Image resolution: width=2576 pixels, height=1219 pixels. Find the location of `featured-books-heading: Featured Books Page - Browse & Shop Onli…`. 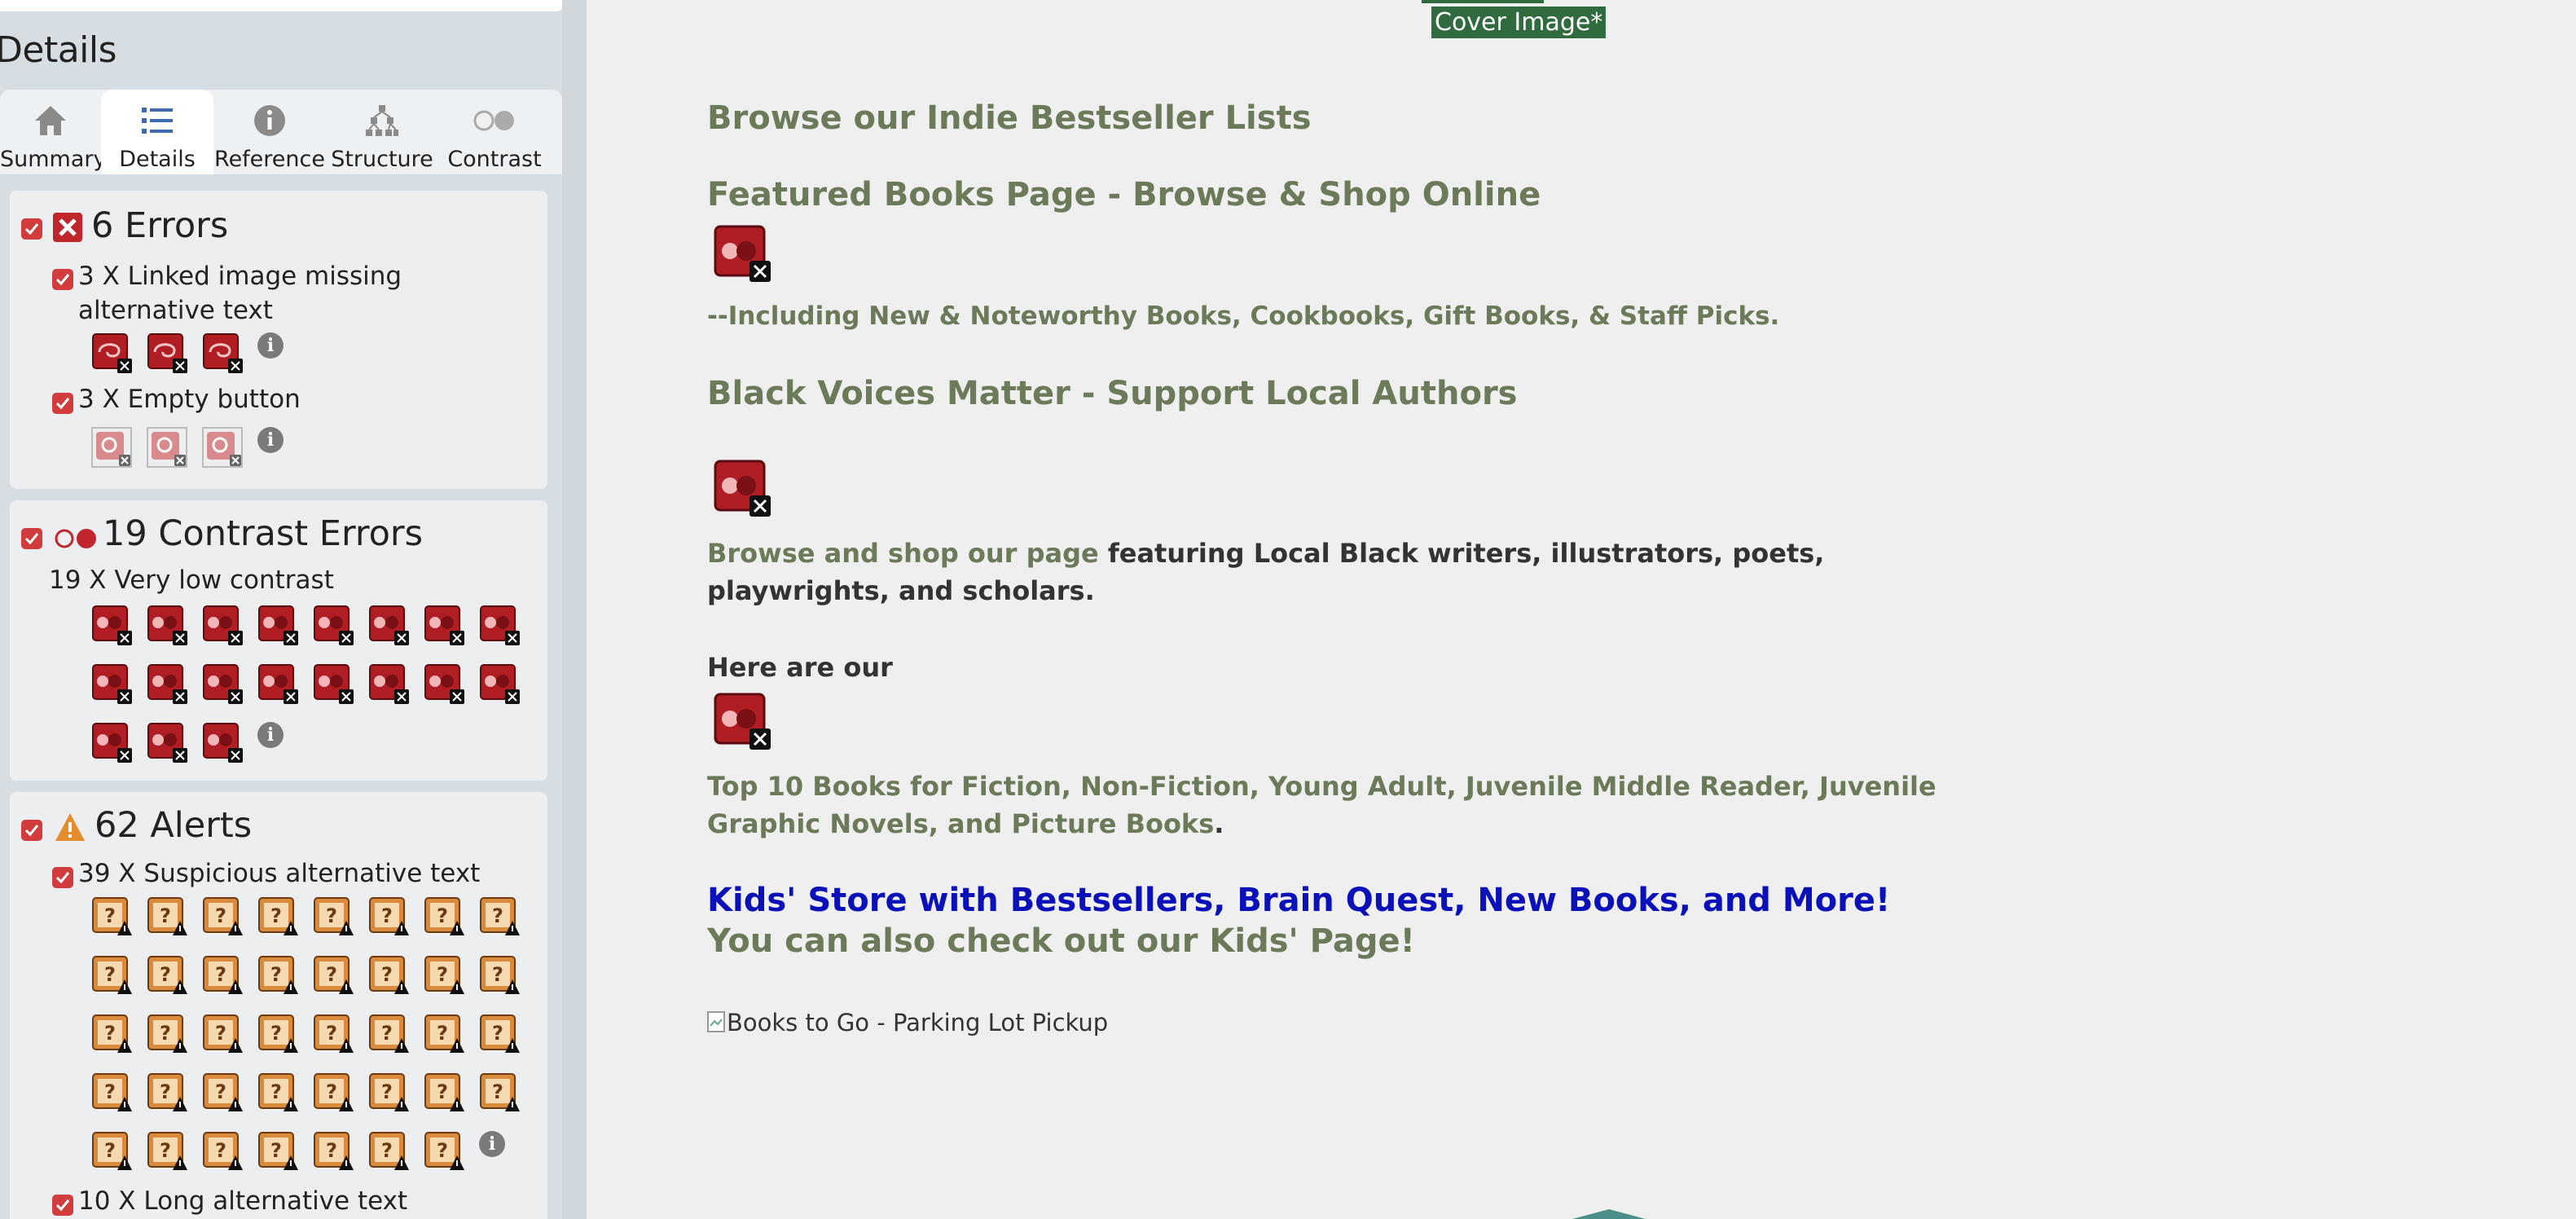

featured-books-heading: Featured Books Page - Browse & Shop Onli… is located at coordinates (1124, 194).